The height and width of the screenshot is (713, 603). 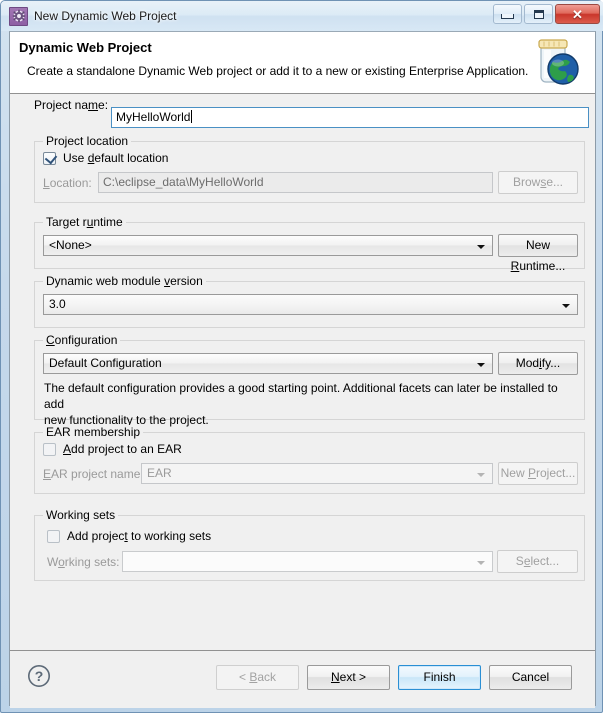 I want to click on location-input: C:\eclipse_data\MyHelloWorld, so click(x=295, y=182).